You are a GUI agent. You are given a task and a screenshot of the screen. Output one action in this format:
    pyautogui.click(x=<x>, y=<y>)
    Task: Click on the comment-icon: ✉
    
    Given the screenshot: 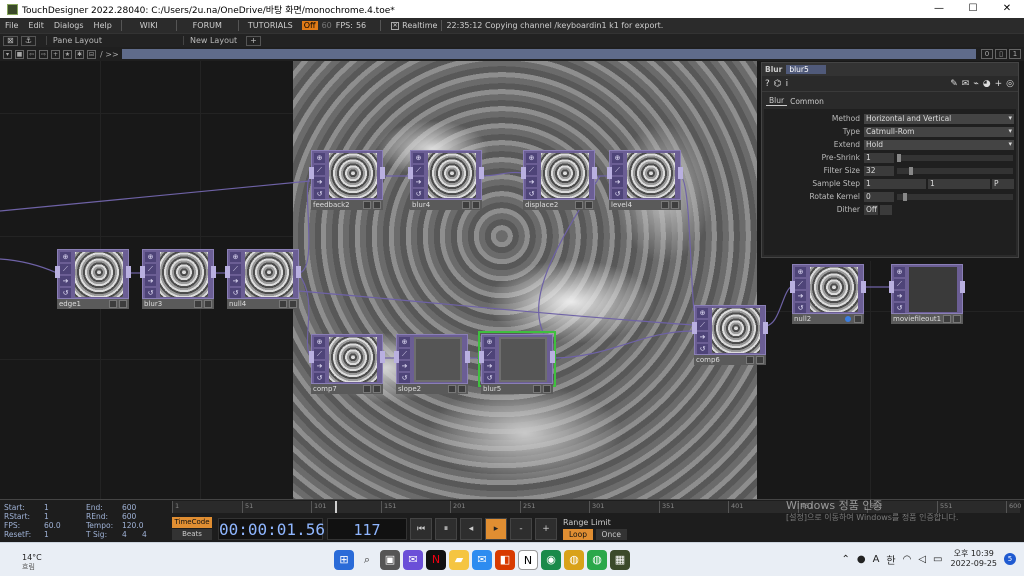 What is the action you would take?
    pyautogui.click(x=966, y=84)
    